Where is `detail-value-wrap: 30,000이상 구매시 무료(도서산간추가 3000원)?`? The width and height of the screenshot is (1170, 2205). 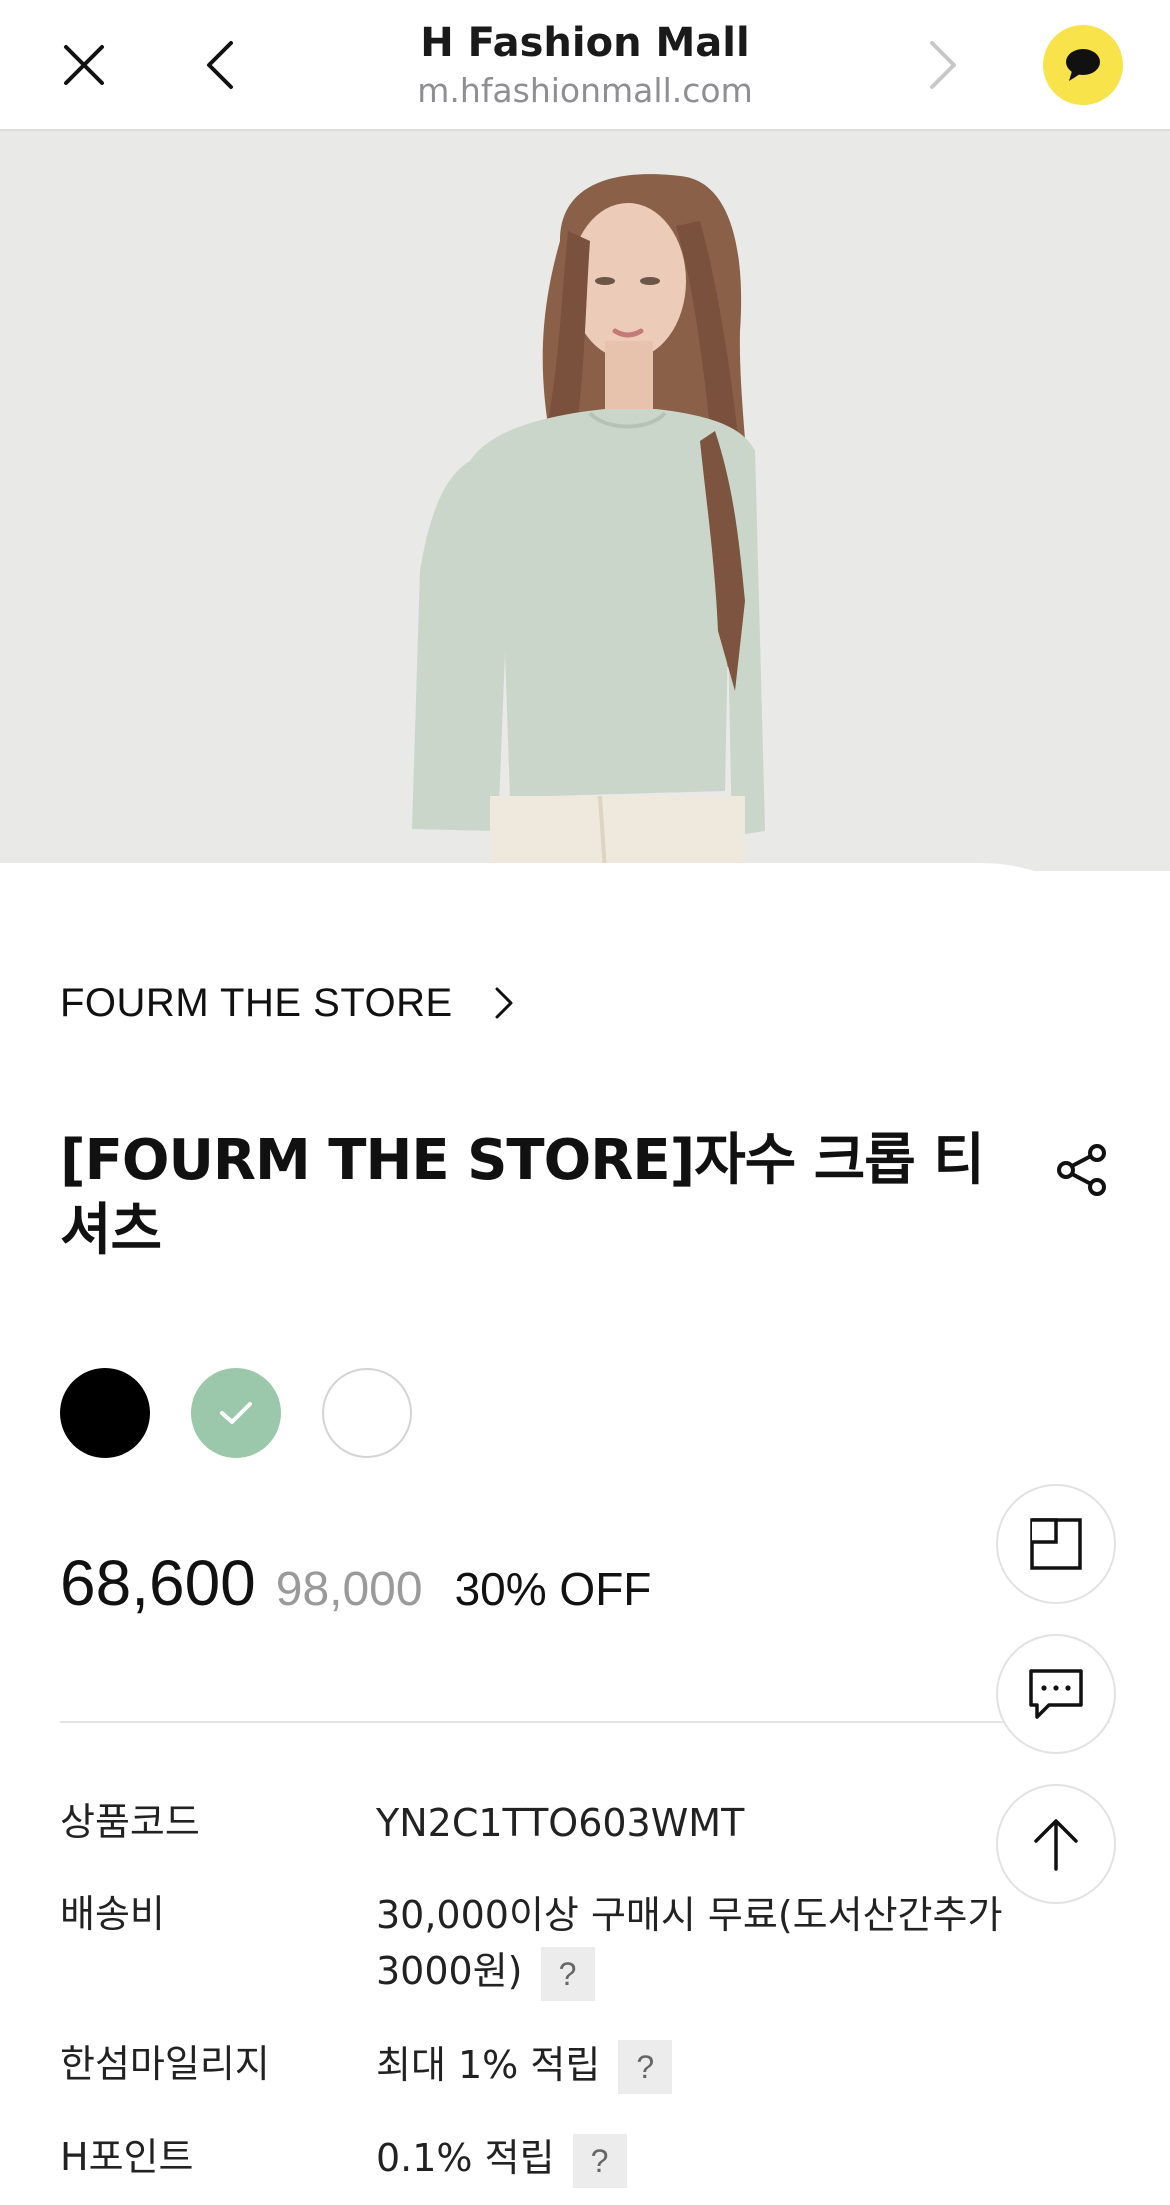
detail-value-wrap: 30,000이상 구매시 무료(도서산간추가 3000원)? is located at coordinates (723, 1944).